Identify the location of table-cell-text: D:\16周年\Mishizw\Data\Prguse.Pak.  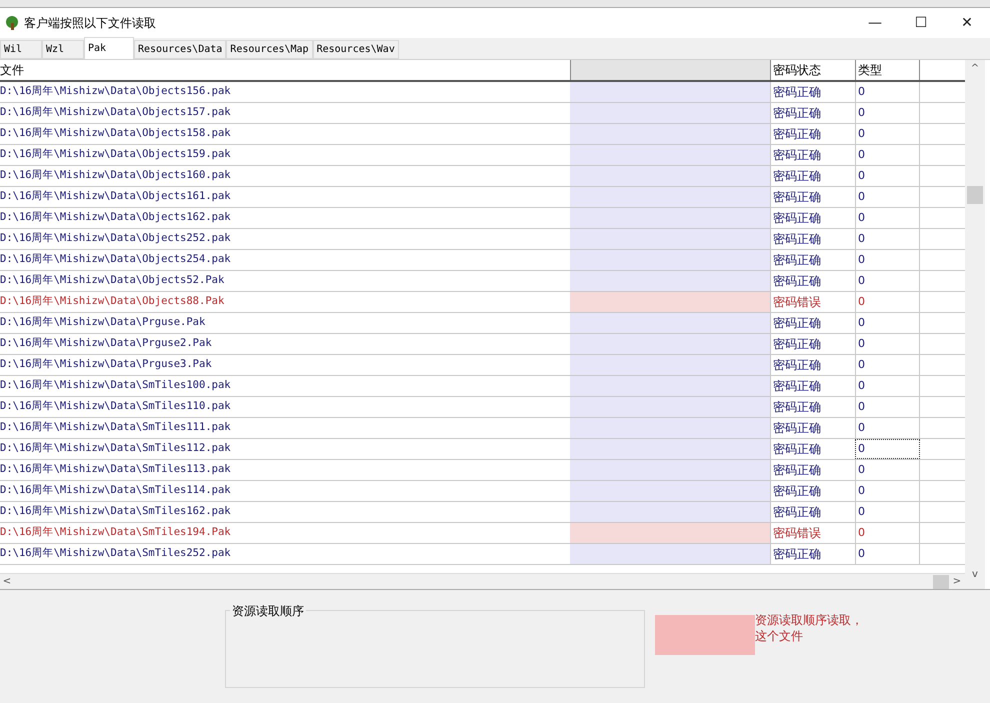
(103, 322).